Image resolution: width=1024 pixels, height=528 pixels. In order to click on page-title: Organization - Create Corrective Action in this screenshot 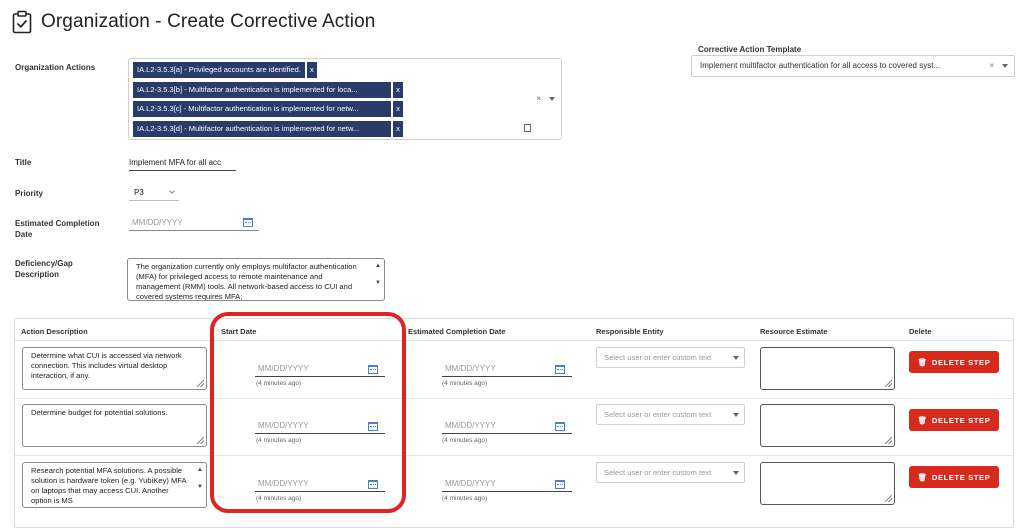, I will do `click(208, 21)`.